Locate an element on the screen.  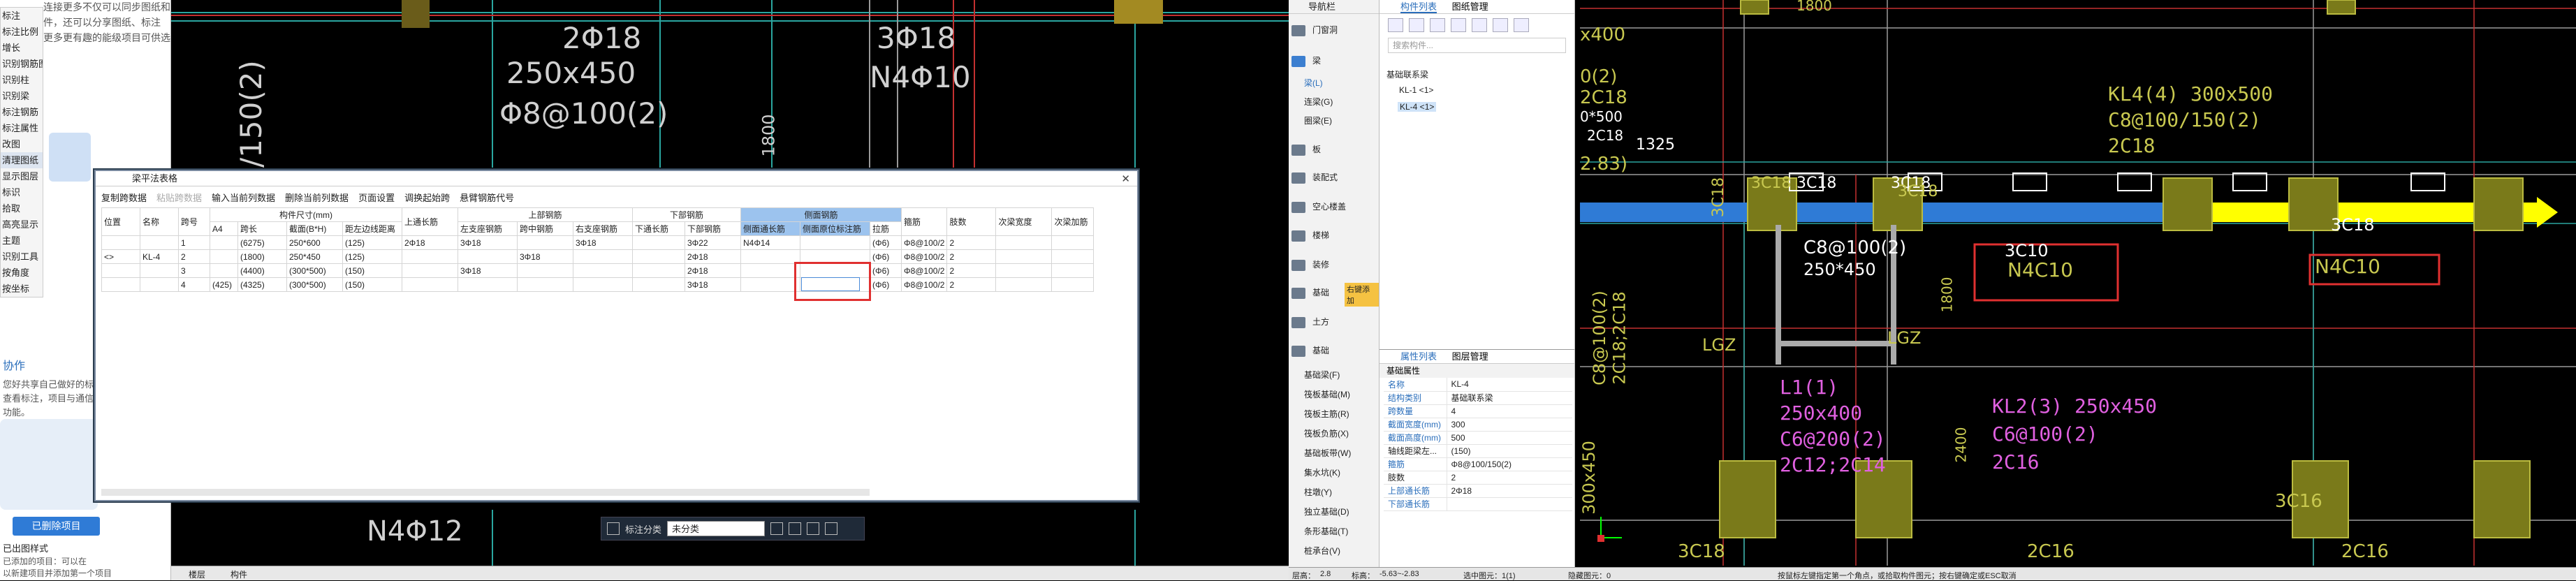
property-value: 4 is located at coordinates (1509, 411).